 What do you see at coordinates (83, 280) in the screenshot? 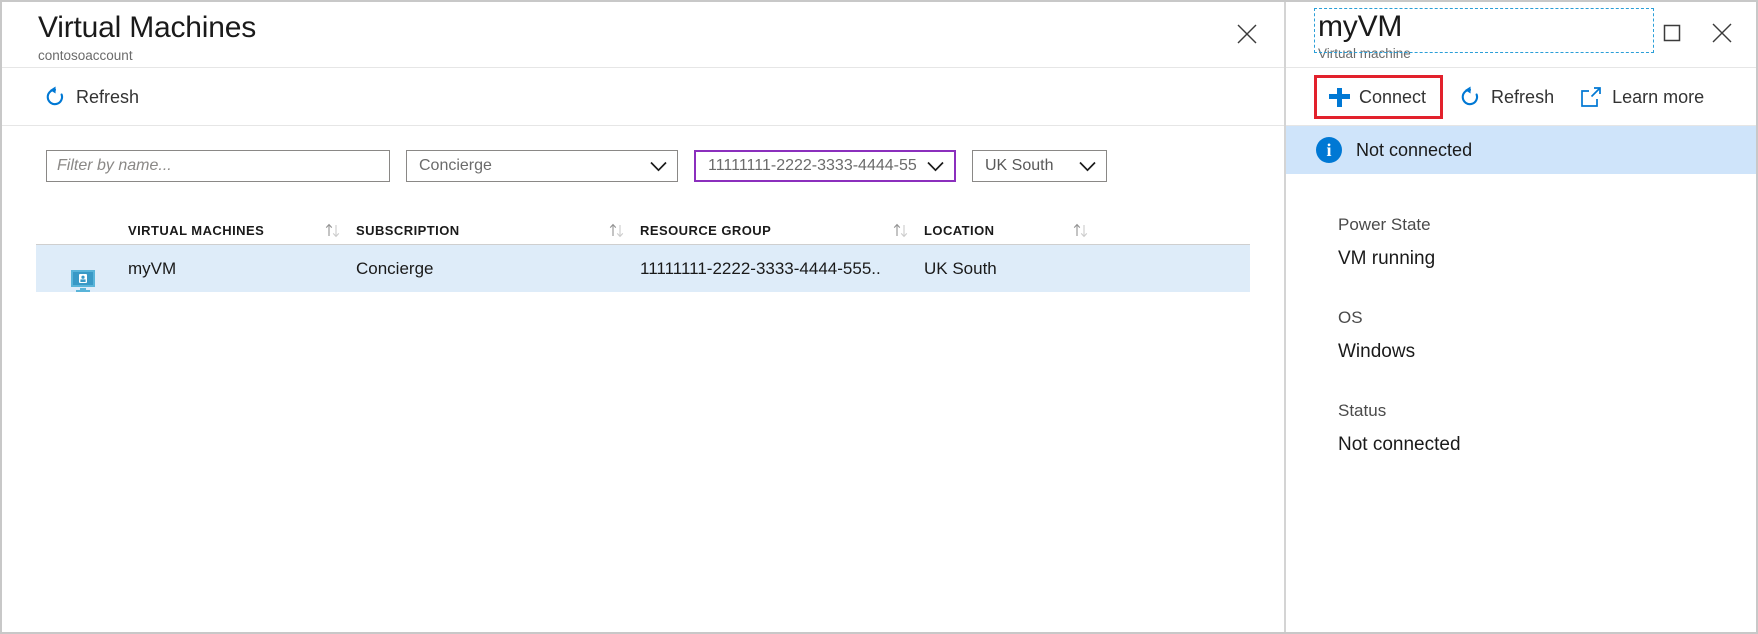
I see `virtual-machine-icon` at bounding box center [83, 280].